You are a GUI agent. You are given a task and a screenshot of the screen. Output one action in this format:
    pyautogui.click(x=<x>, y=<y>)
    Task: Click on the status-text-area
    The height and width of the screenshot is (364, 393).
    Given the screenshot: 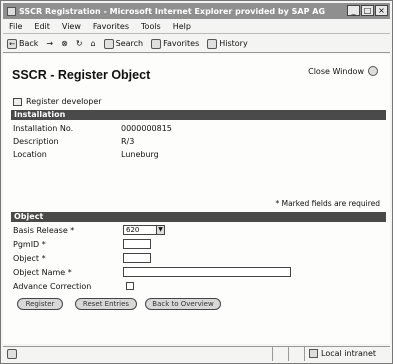 What is the action you would take?
    pyautogui.click(x=138, y=353)
    